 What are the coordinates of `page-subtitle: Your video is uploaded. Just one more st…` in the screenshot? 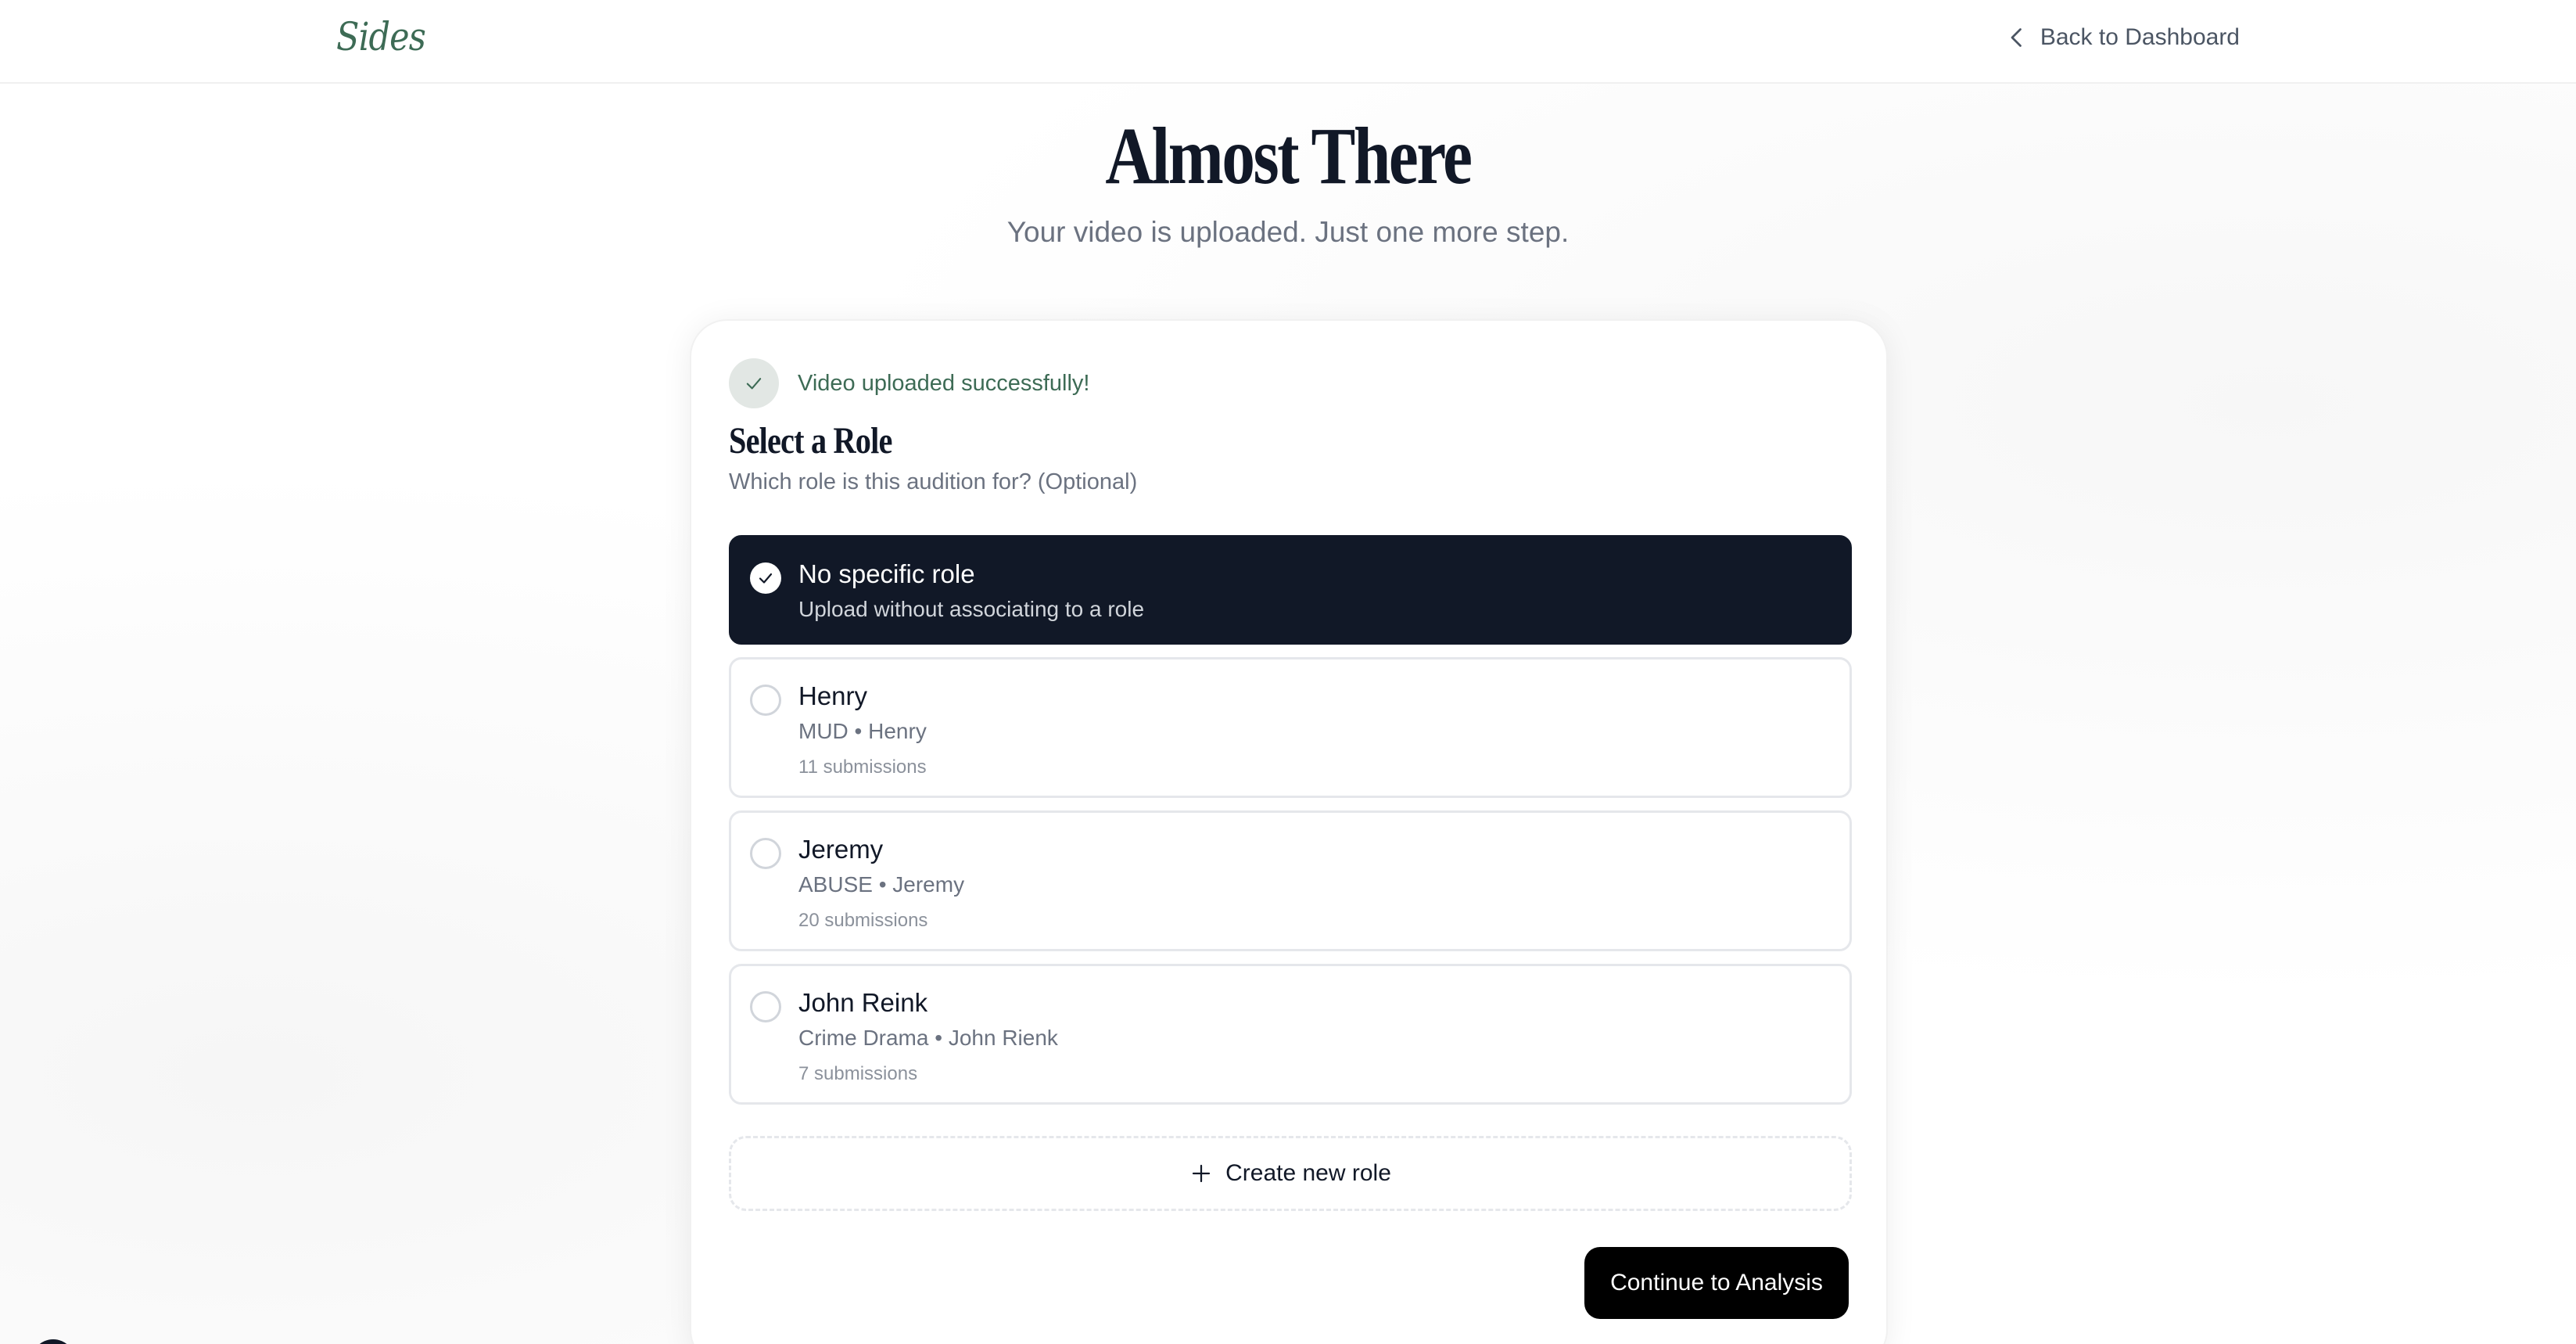 It's located at (1288, 232).